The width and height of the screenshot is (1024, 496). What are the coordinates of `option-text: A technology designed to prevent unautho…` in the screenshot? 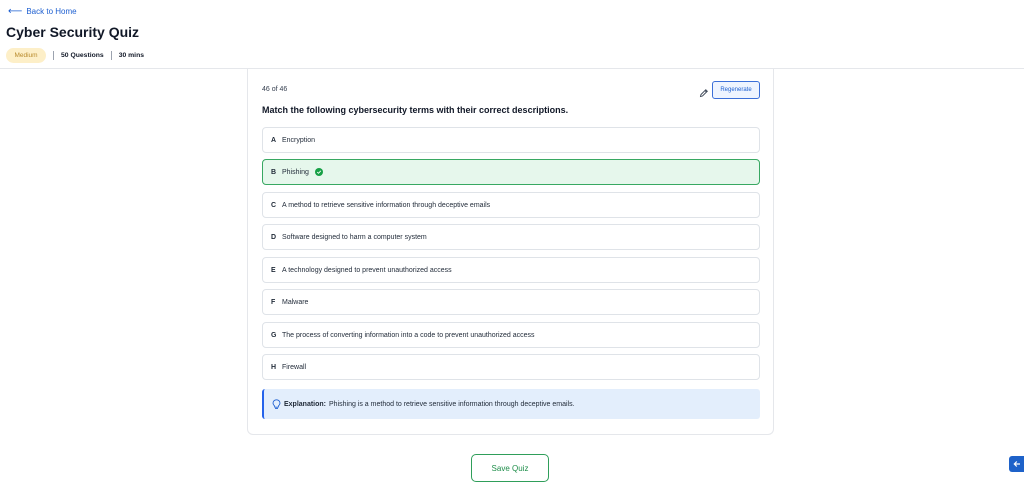 It's located at (367, 270).